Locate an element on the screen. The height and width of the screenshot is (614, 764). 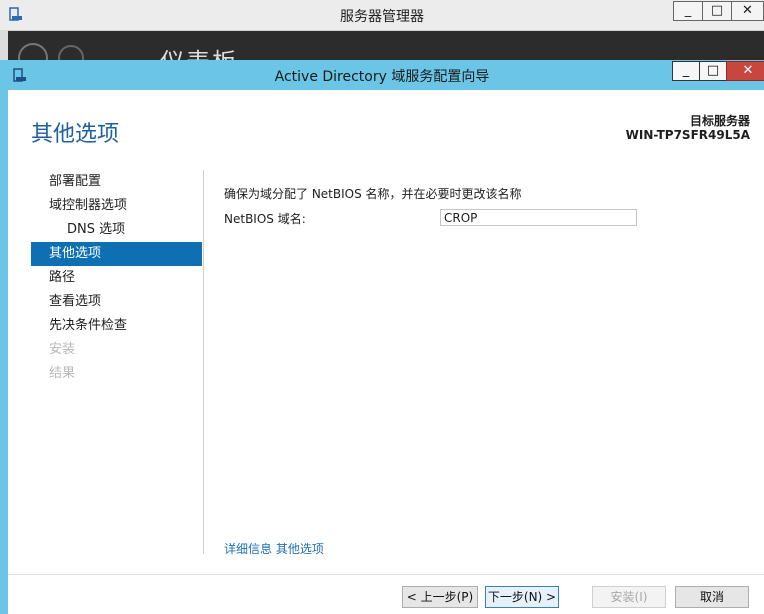
nav-item-results: 结果 is located at coordinates (62, 373).